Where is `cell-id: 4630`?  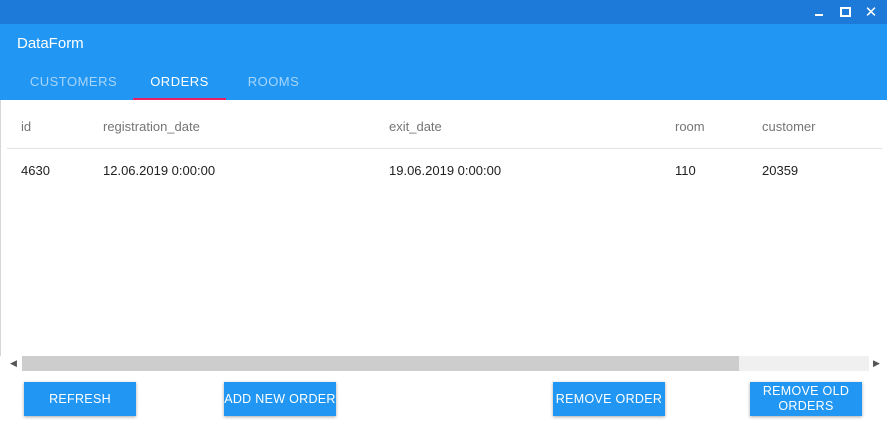
cell-id: 4630 is located at coordinates (35, 170).